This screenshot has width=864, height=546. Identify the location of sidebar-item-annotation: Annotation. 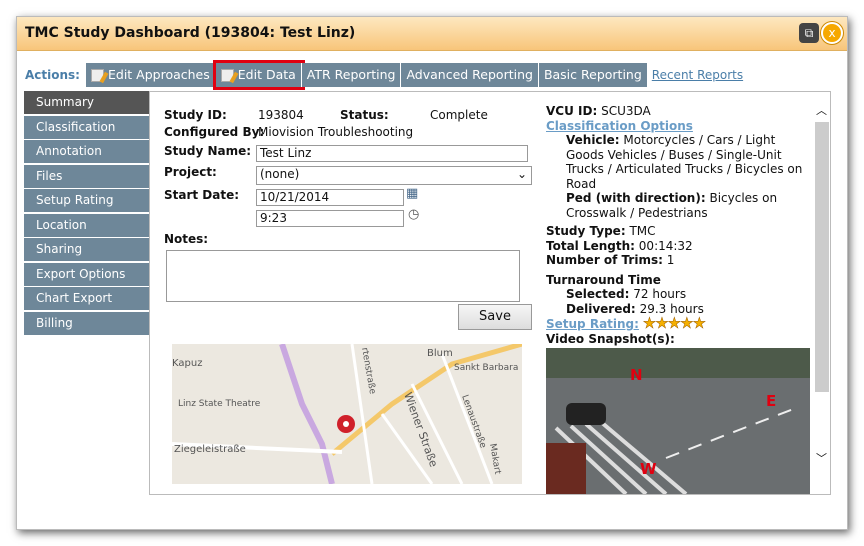
(86, 151).